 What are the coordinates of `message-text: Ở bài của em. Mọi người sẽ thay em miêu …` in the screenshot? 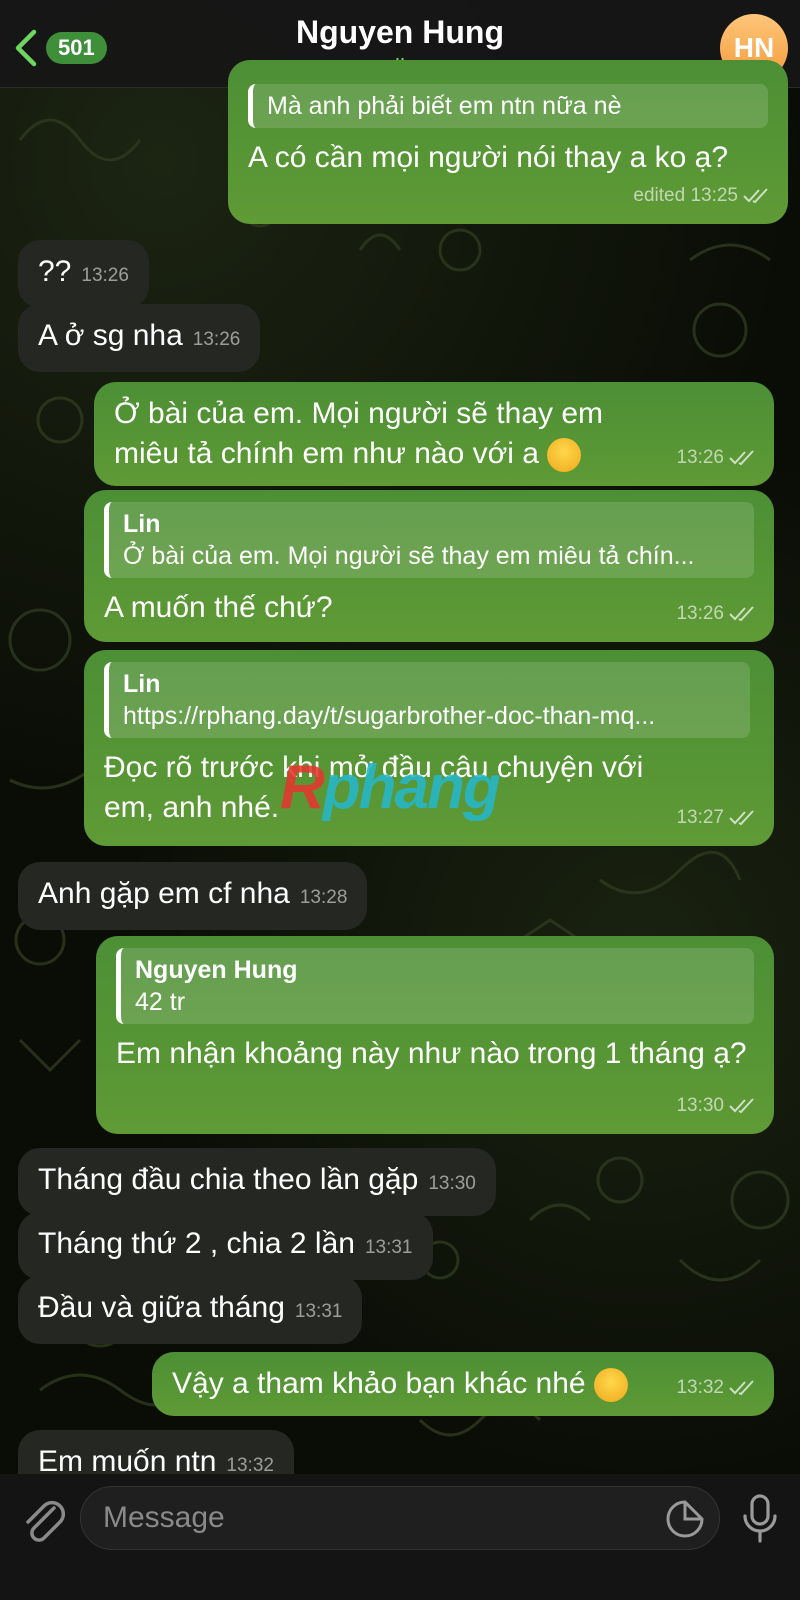 It's located at (359, 433).